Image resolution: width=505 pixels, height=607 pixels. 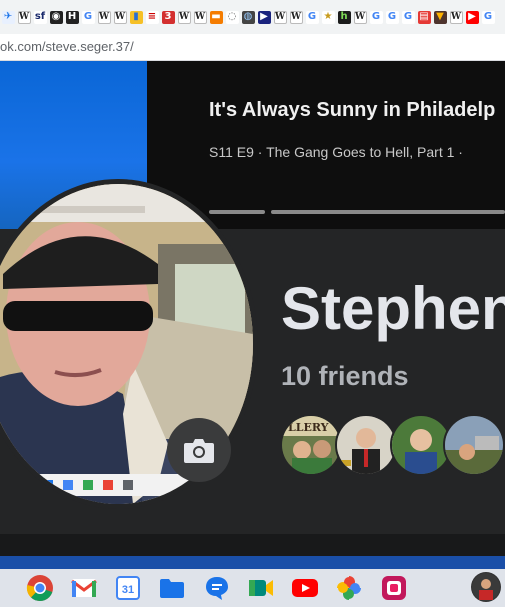 I want to click on svg-text: LLERY, so click(x=308, y=427).